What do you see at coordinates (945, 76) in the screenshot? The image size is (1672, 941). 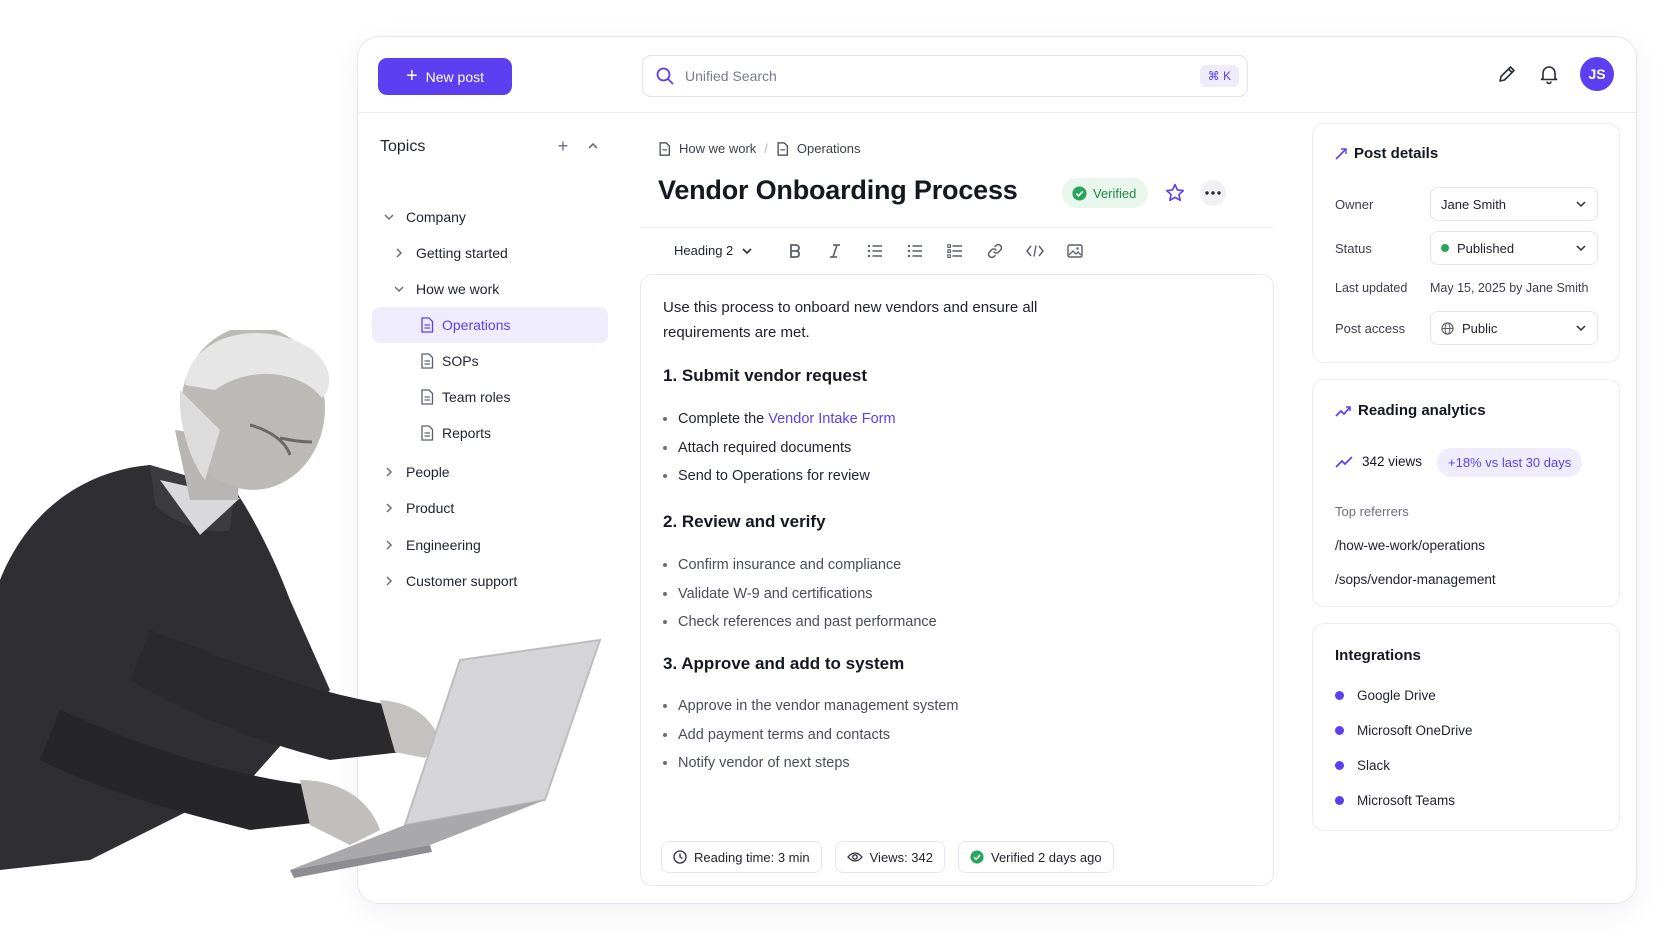 I see `search-input: Unified Search ⌘ K` at bounding box center [945, 76].